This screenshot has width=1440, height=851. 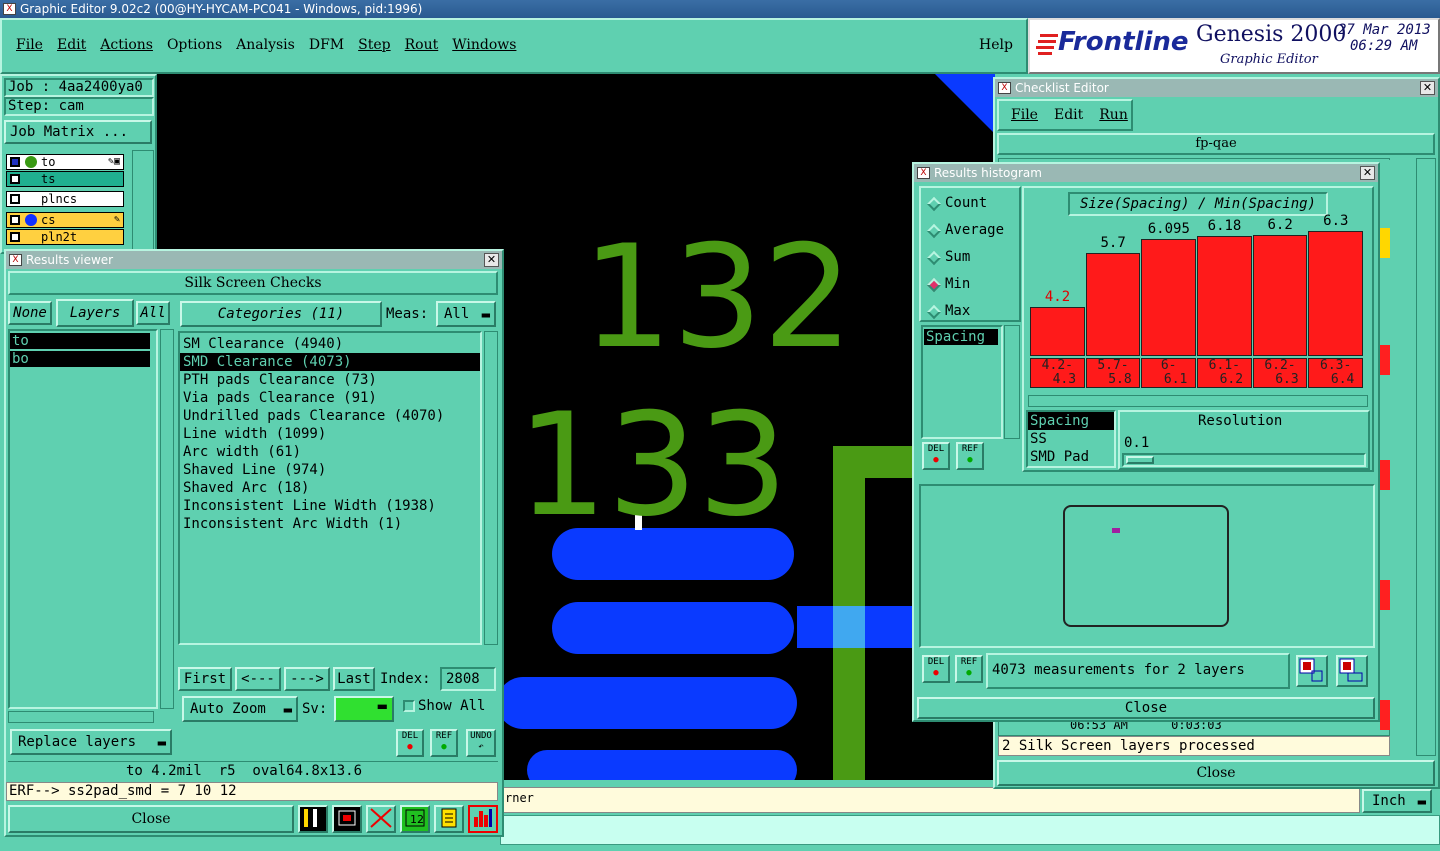 I want to click on histogram-list-spacing: Spacing, so click(x=961, y=337).